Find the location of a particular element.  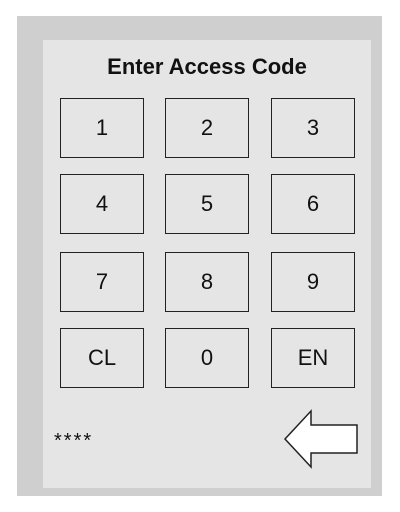

code-display: **** is located at coordinates (74, 441).